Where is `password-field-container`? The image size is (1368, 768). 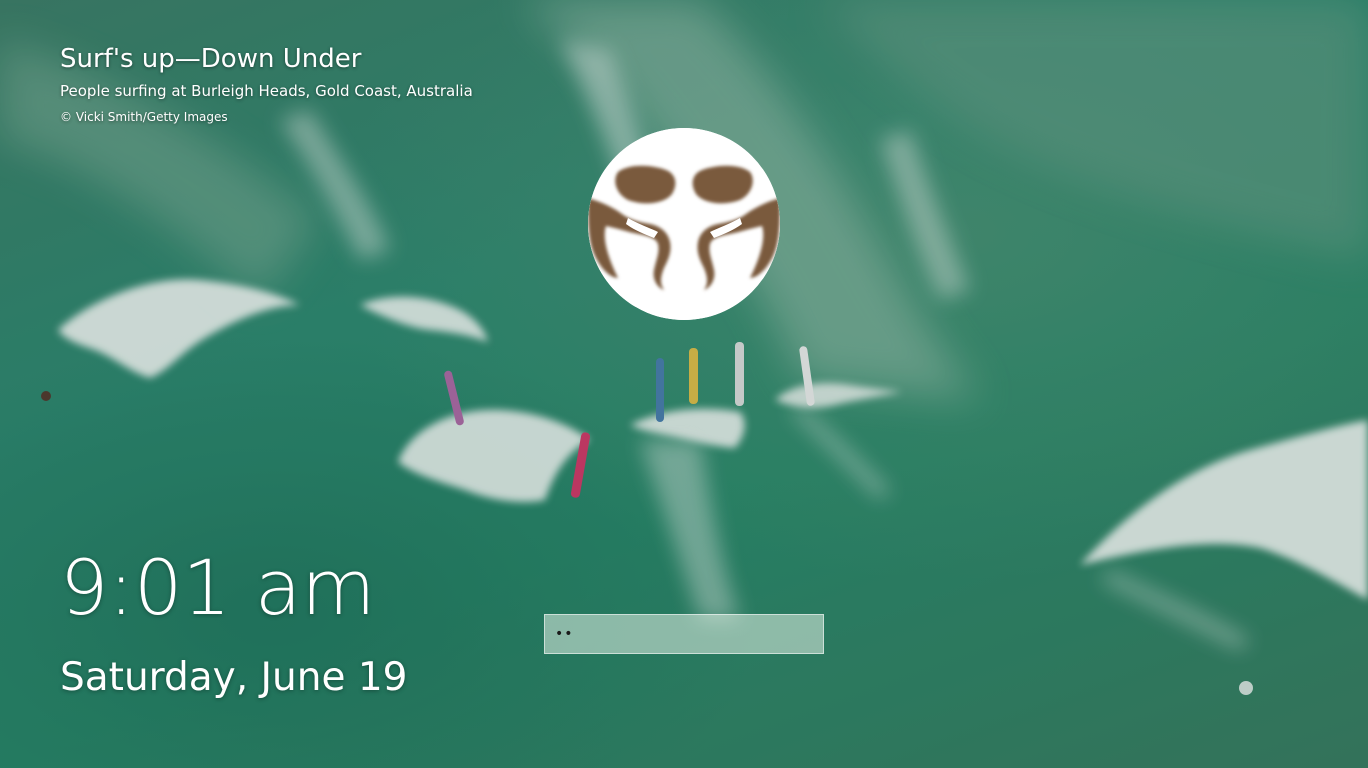 password-field-container is located at coordinates (684, 634).